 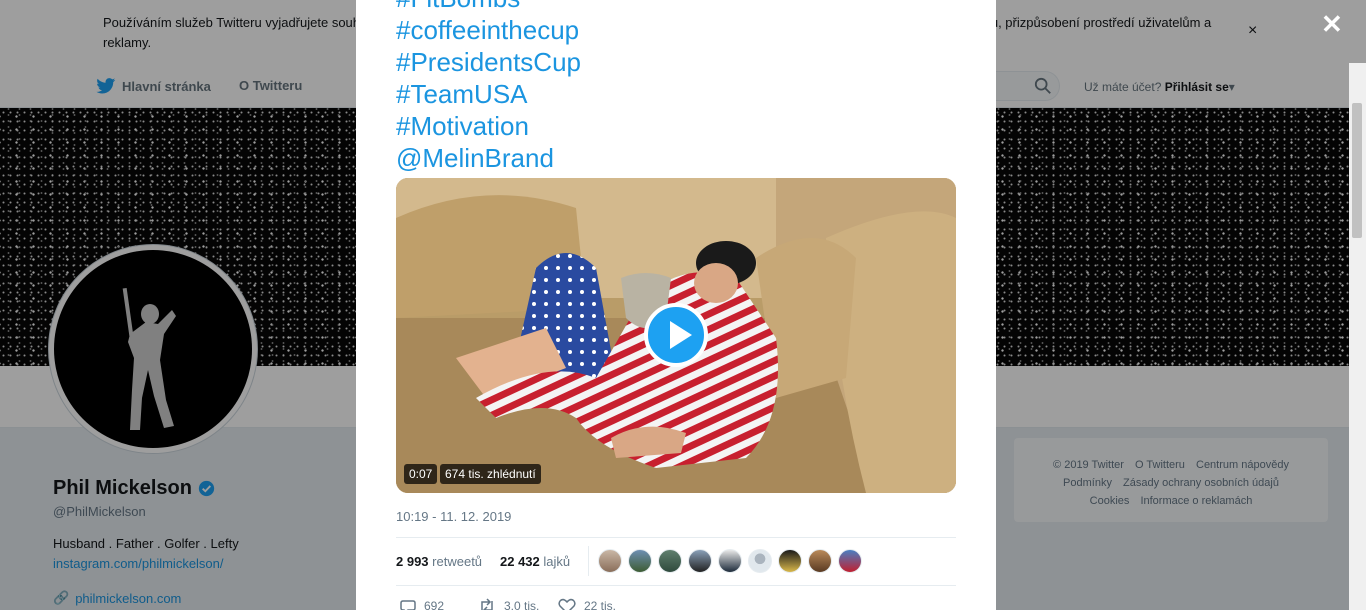 What do you see at coordinates (457, 561) in the screenshot?
I see `retweets-label: retweetů` at bounding box center [457, 561].